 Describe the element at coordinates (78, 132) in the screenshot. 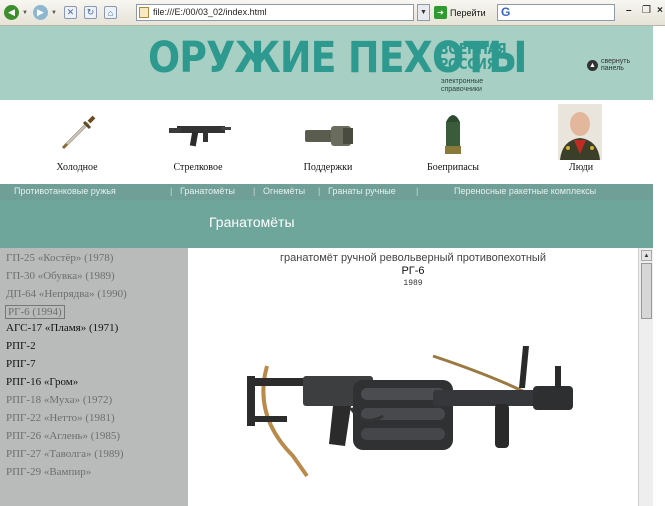

I see `dagger-icon` at that location.